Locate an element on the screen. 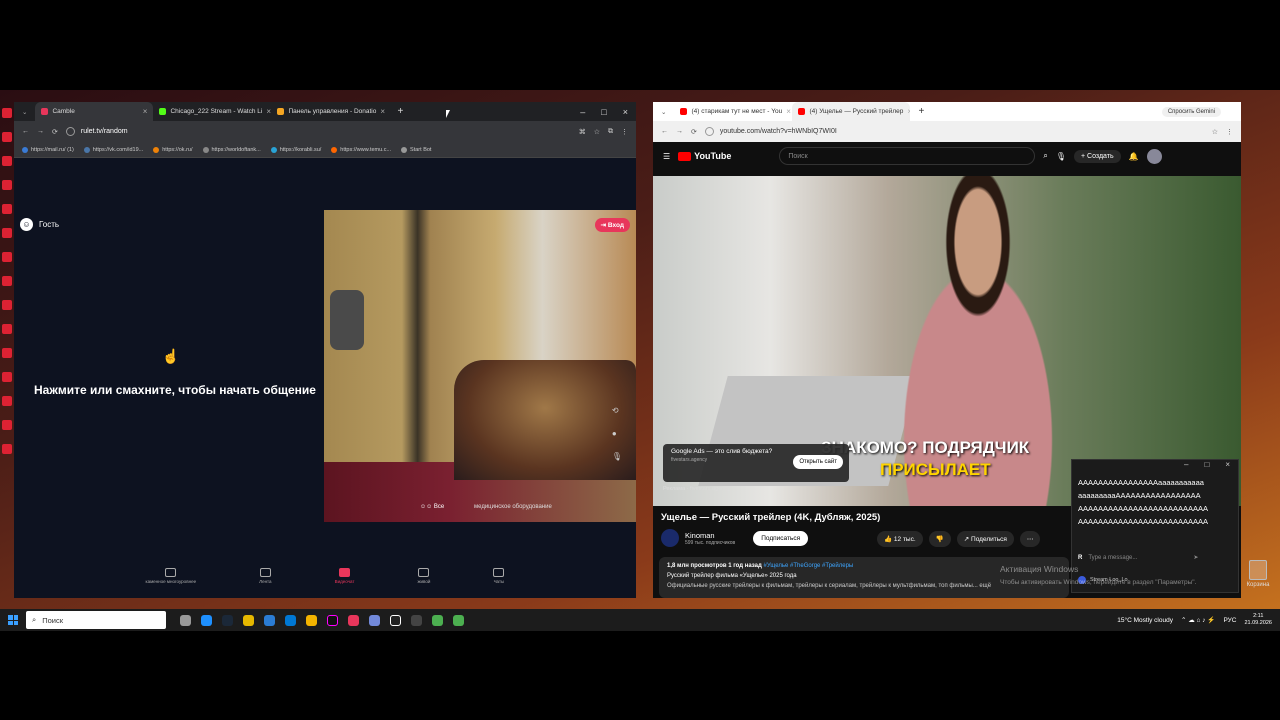 The width and height of the screenshot is (1280, 720). create-button: + Создать is located at coordinates (1097, 156).